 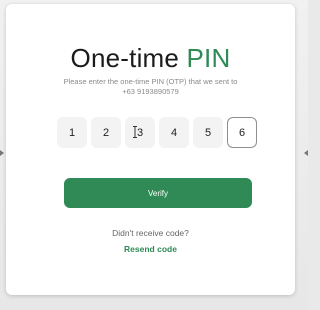 What do you see at coordinates (128, 58) in the screenshot?
I see `title-main: One-time` at bounding box center [128, 58].